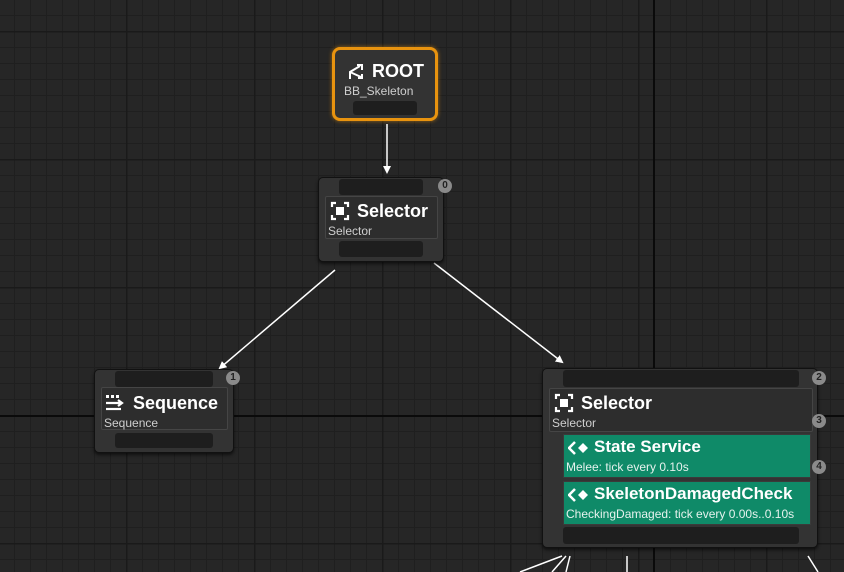  I want to click on selector-right-index-badge: 2, so click(819, 378).